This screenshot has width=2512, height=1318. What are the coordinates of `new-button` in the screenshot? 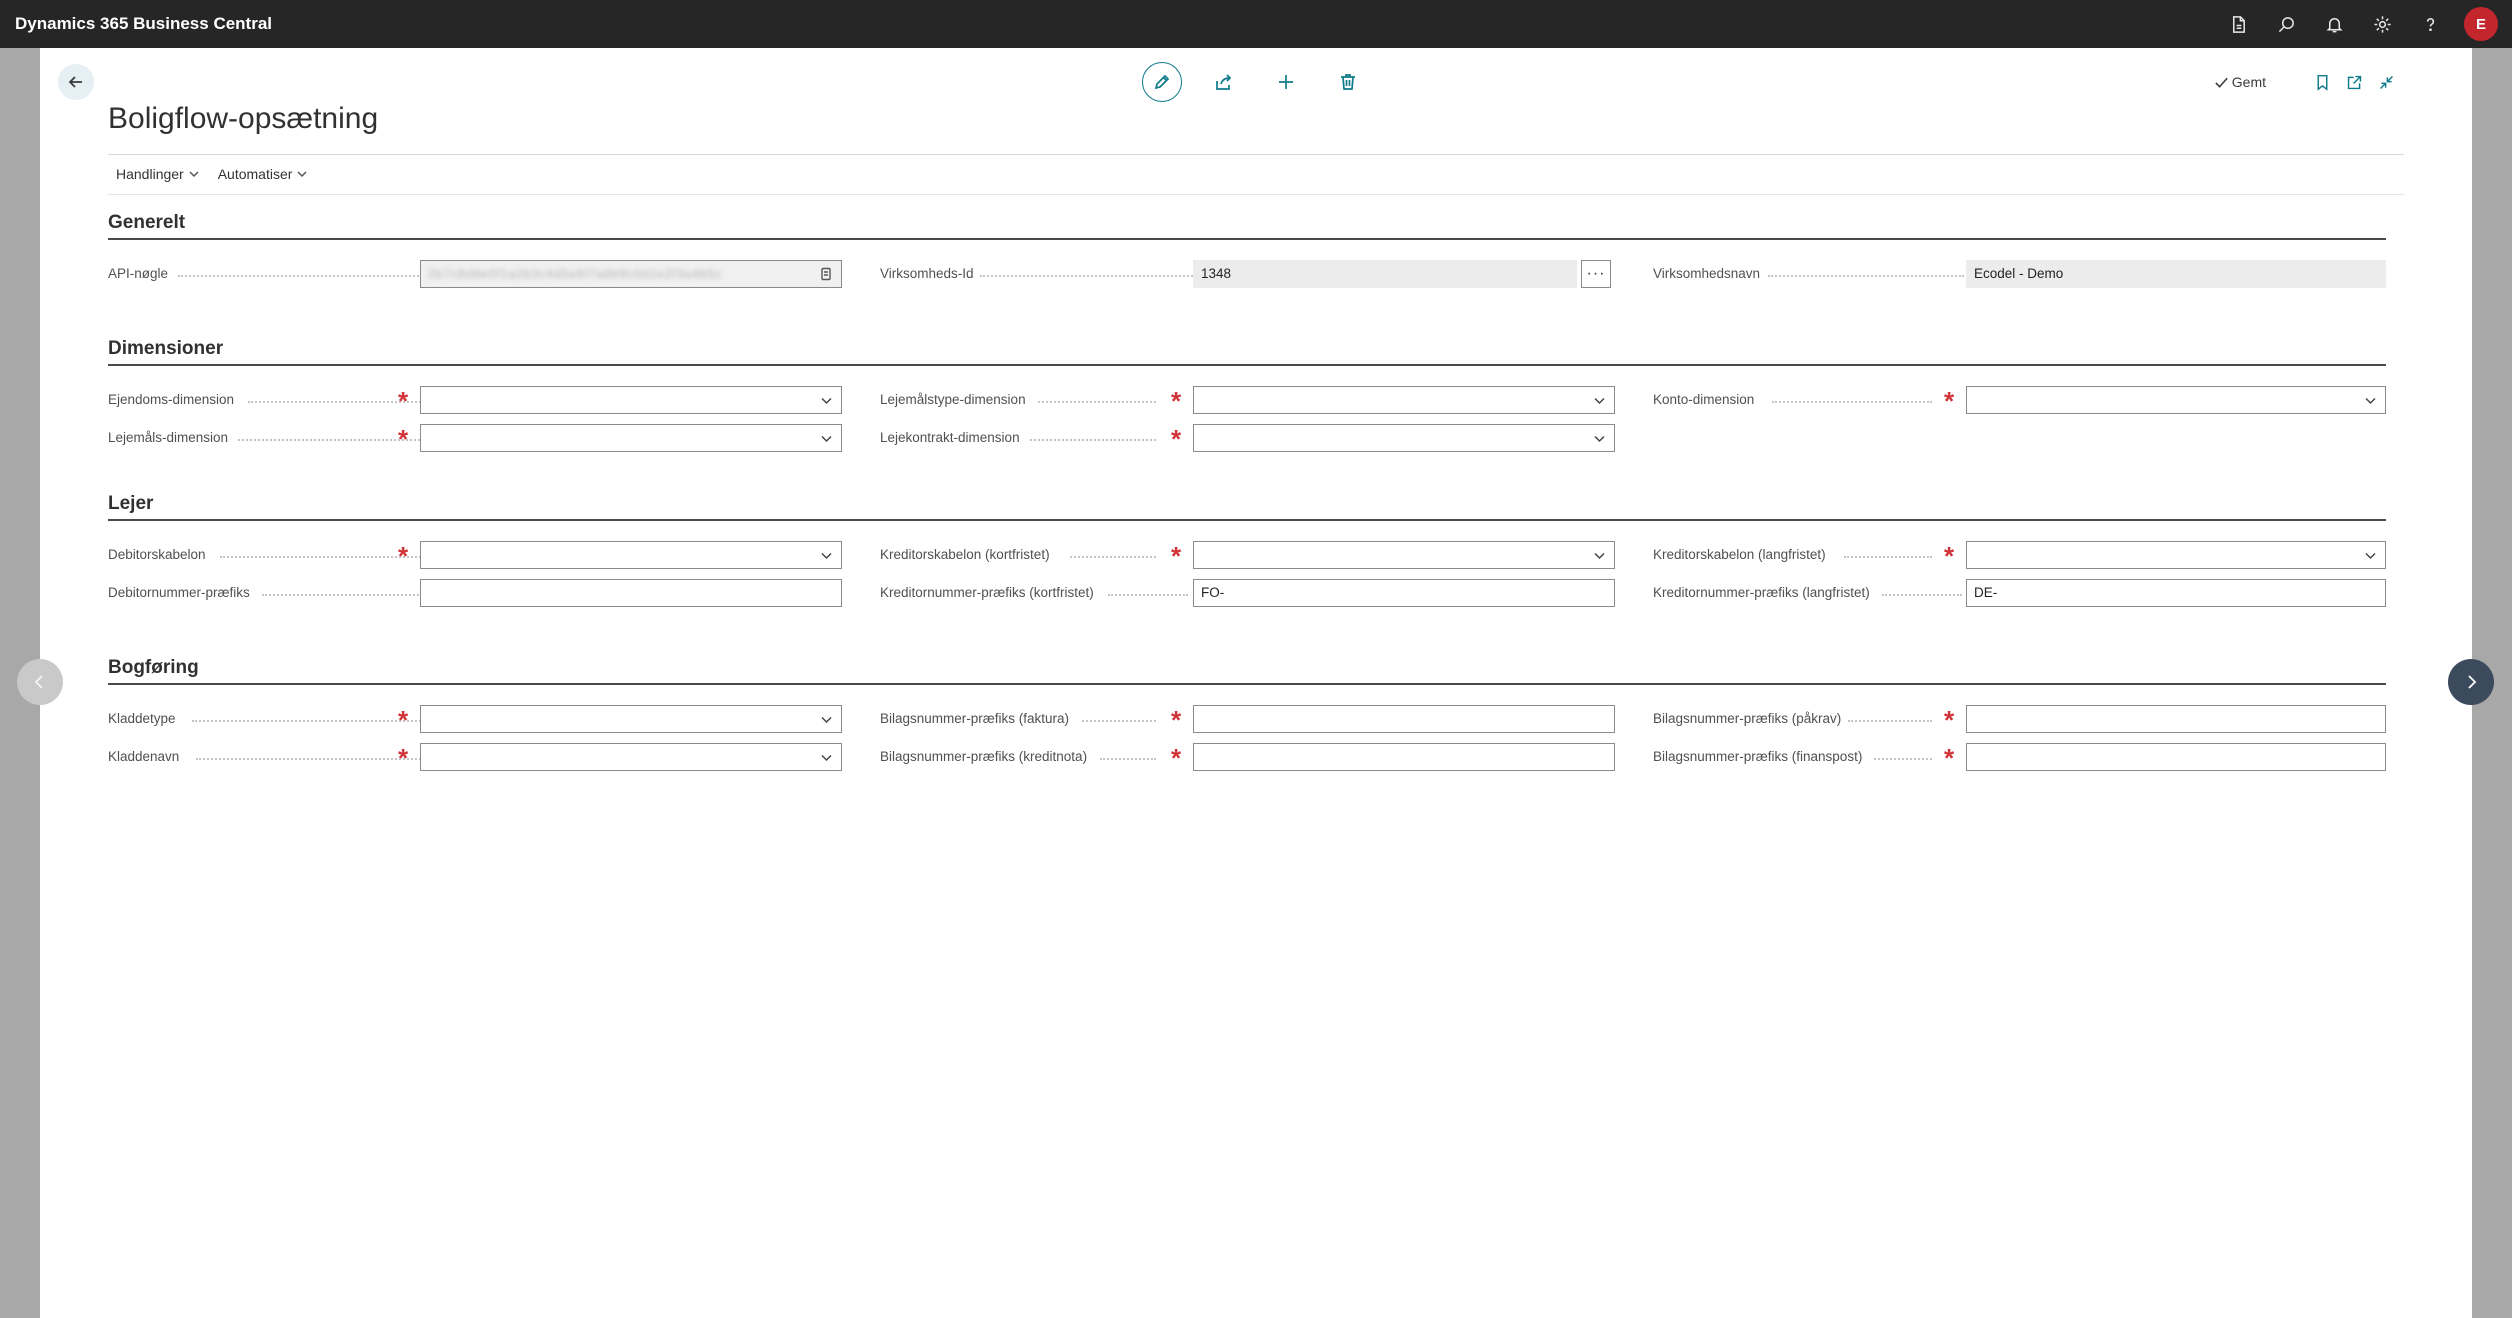 It's located at (1286, 82).